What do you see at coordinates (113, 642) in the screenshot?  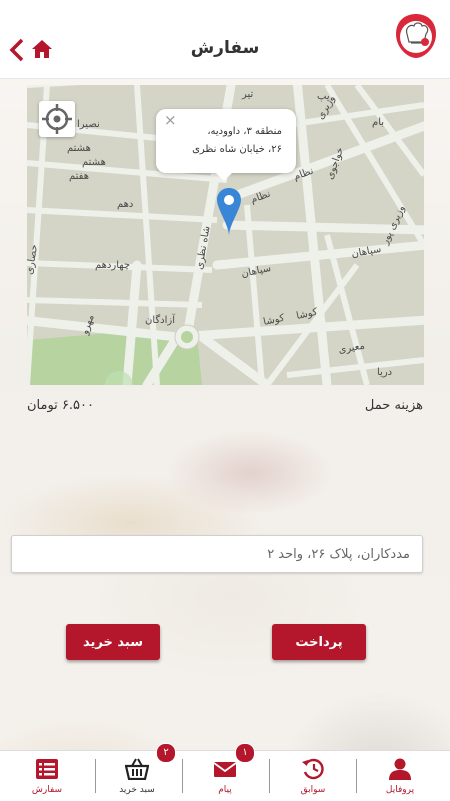 I see `cart-button: سبد خرید` at bounding box center [113, 642].